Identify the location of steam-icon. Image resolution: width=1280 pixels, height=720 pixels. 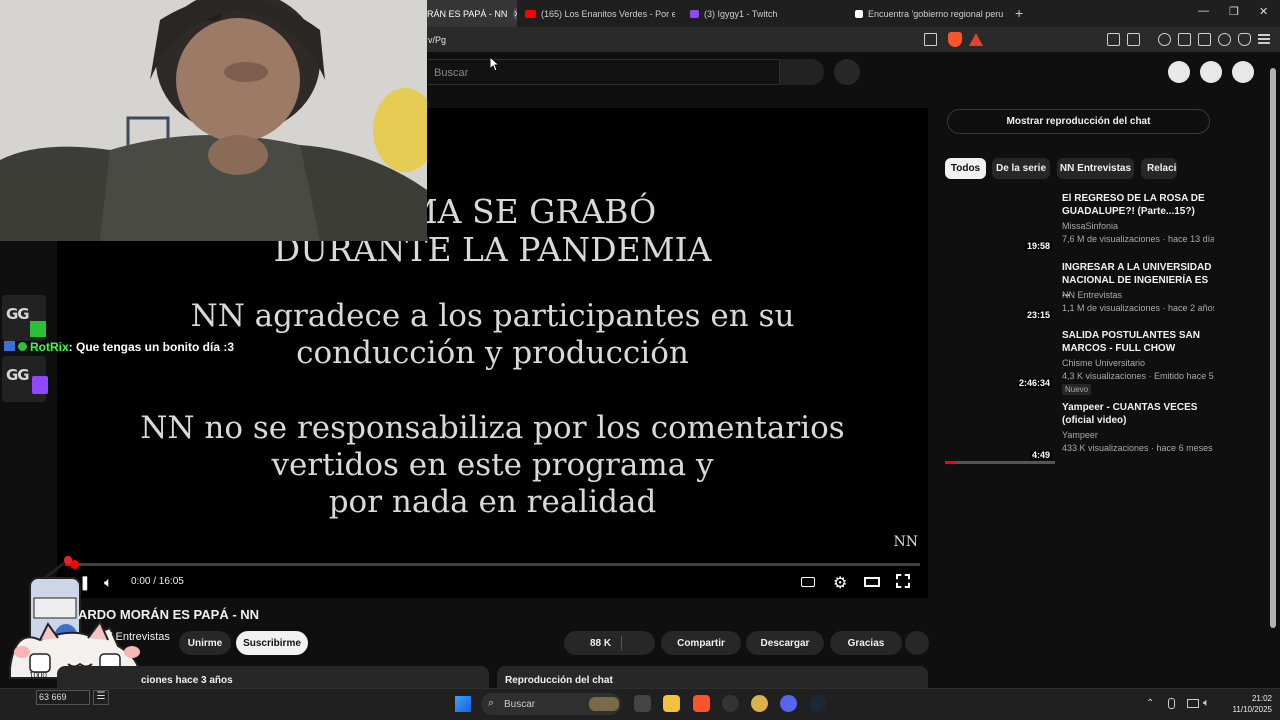
(817, 703).